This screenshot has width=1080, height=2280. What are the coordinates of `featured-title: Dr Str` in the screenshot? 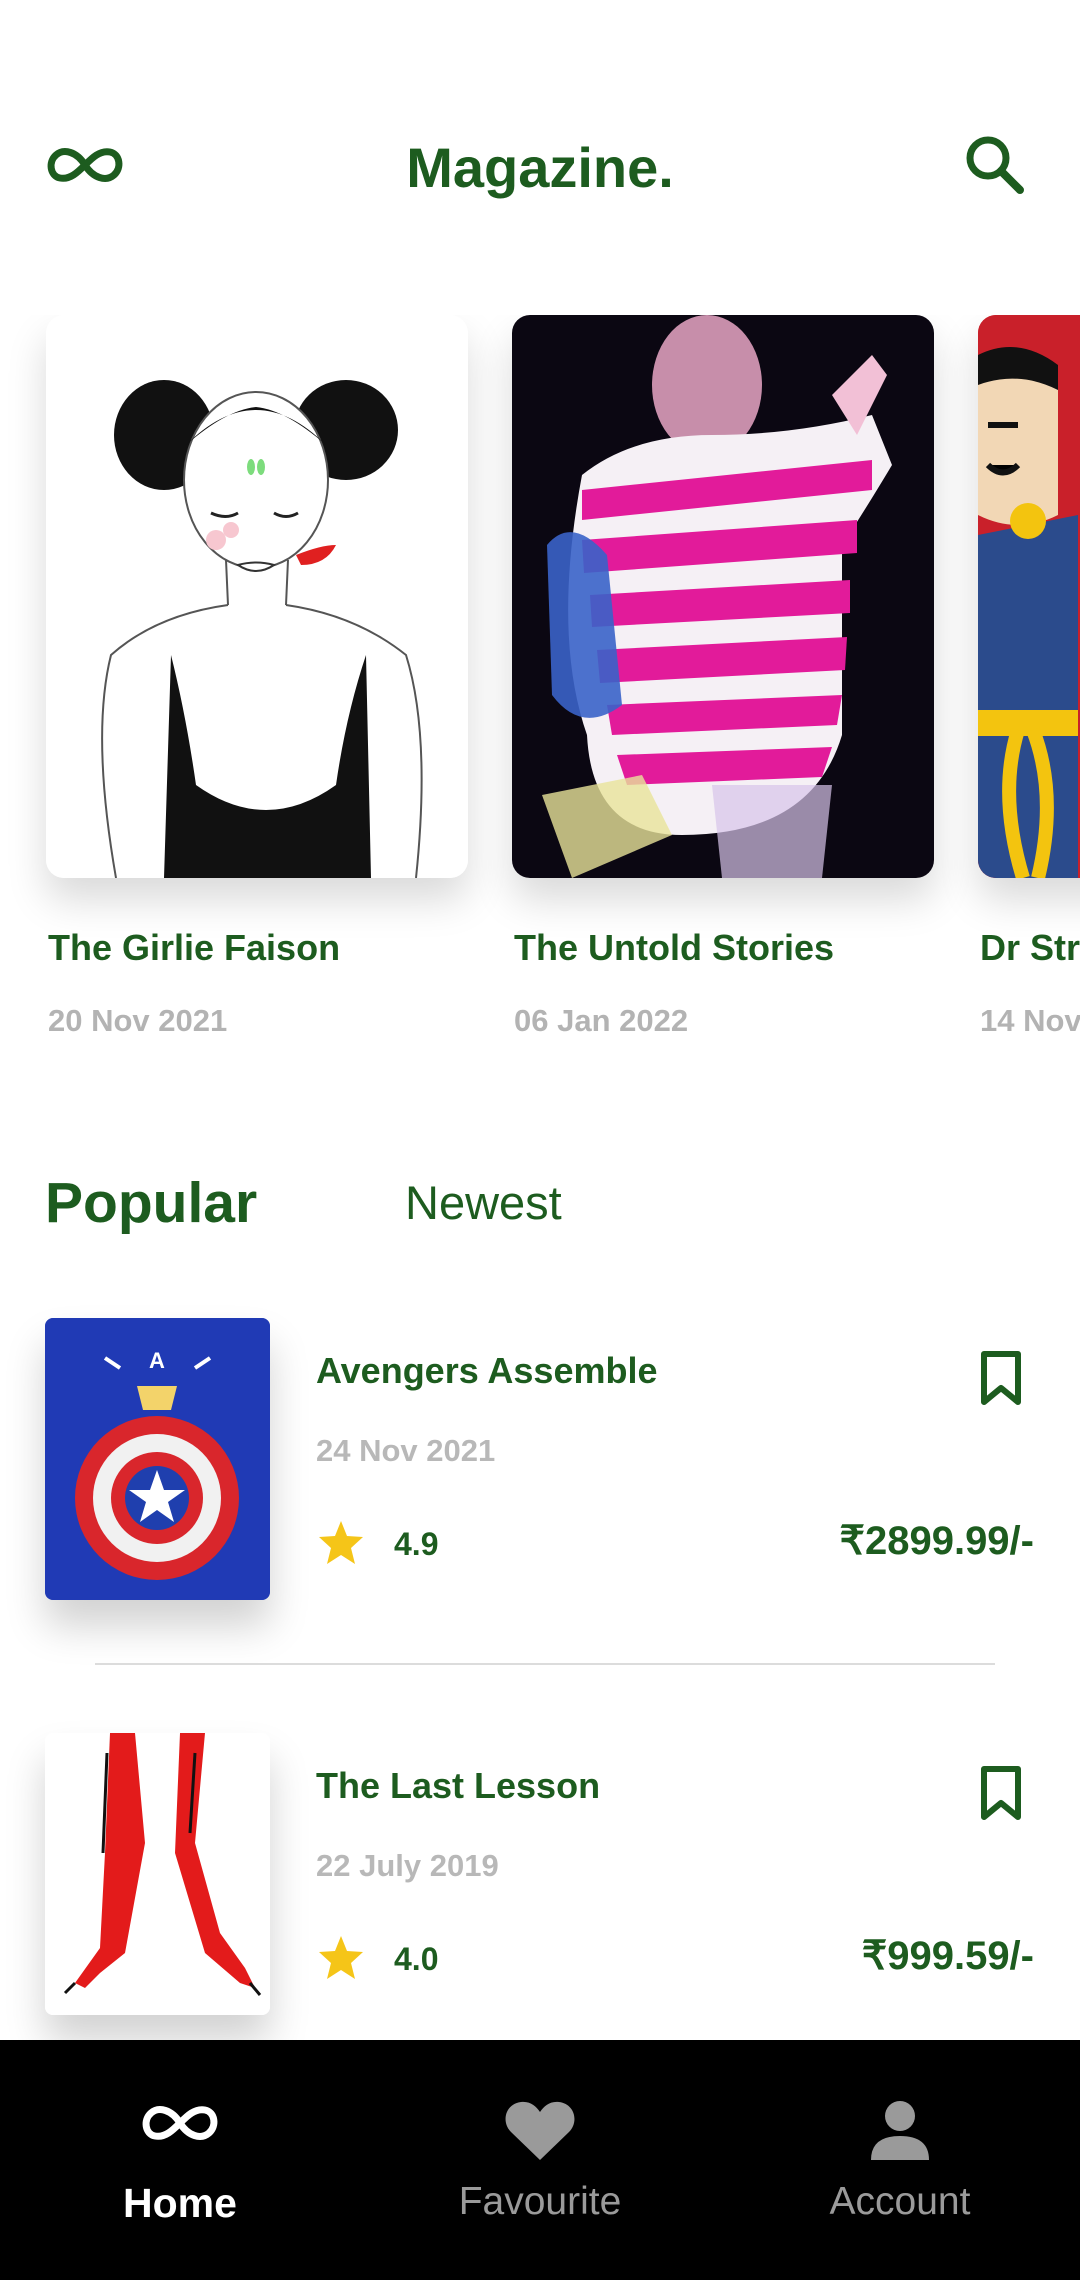 It's located at (1030, 948).